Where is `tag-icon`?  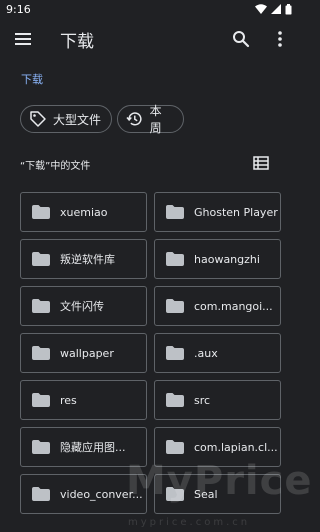
tag-icon is located at coordinates (38, 119).